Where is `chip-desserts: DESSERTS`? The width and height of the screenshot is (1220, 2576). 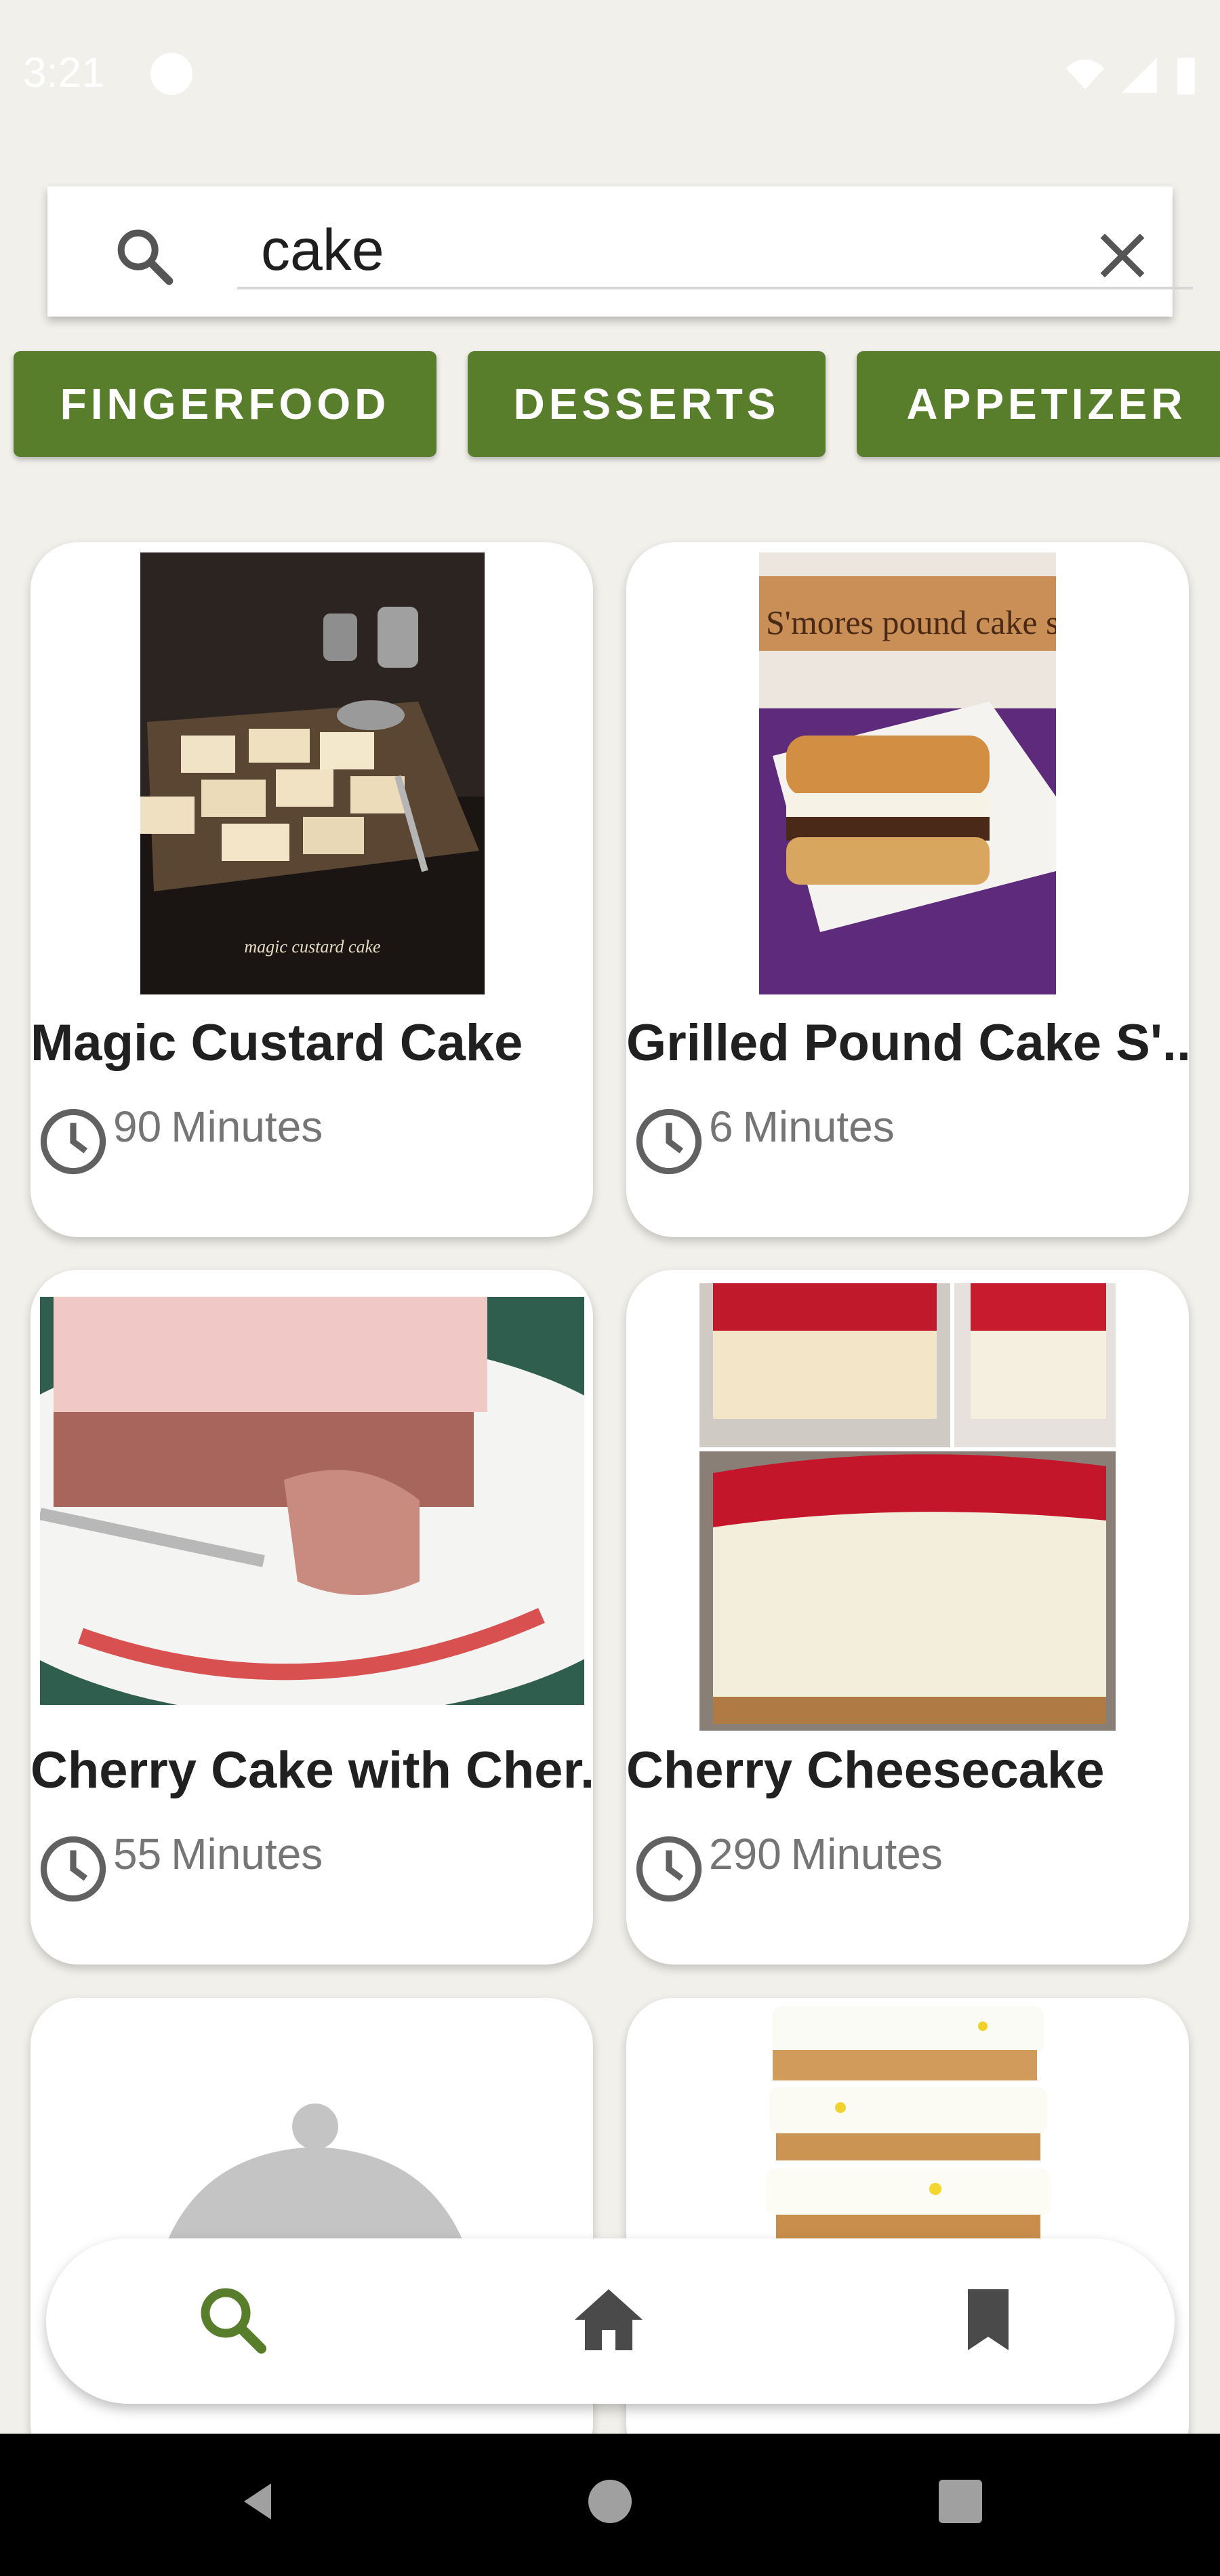 chip-desserts: DESSERTS is located at coordinates (647, 404).